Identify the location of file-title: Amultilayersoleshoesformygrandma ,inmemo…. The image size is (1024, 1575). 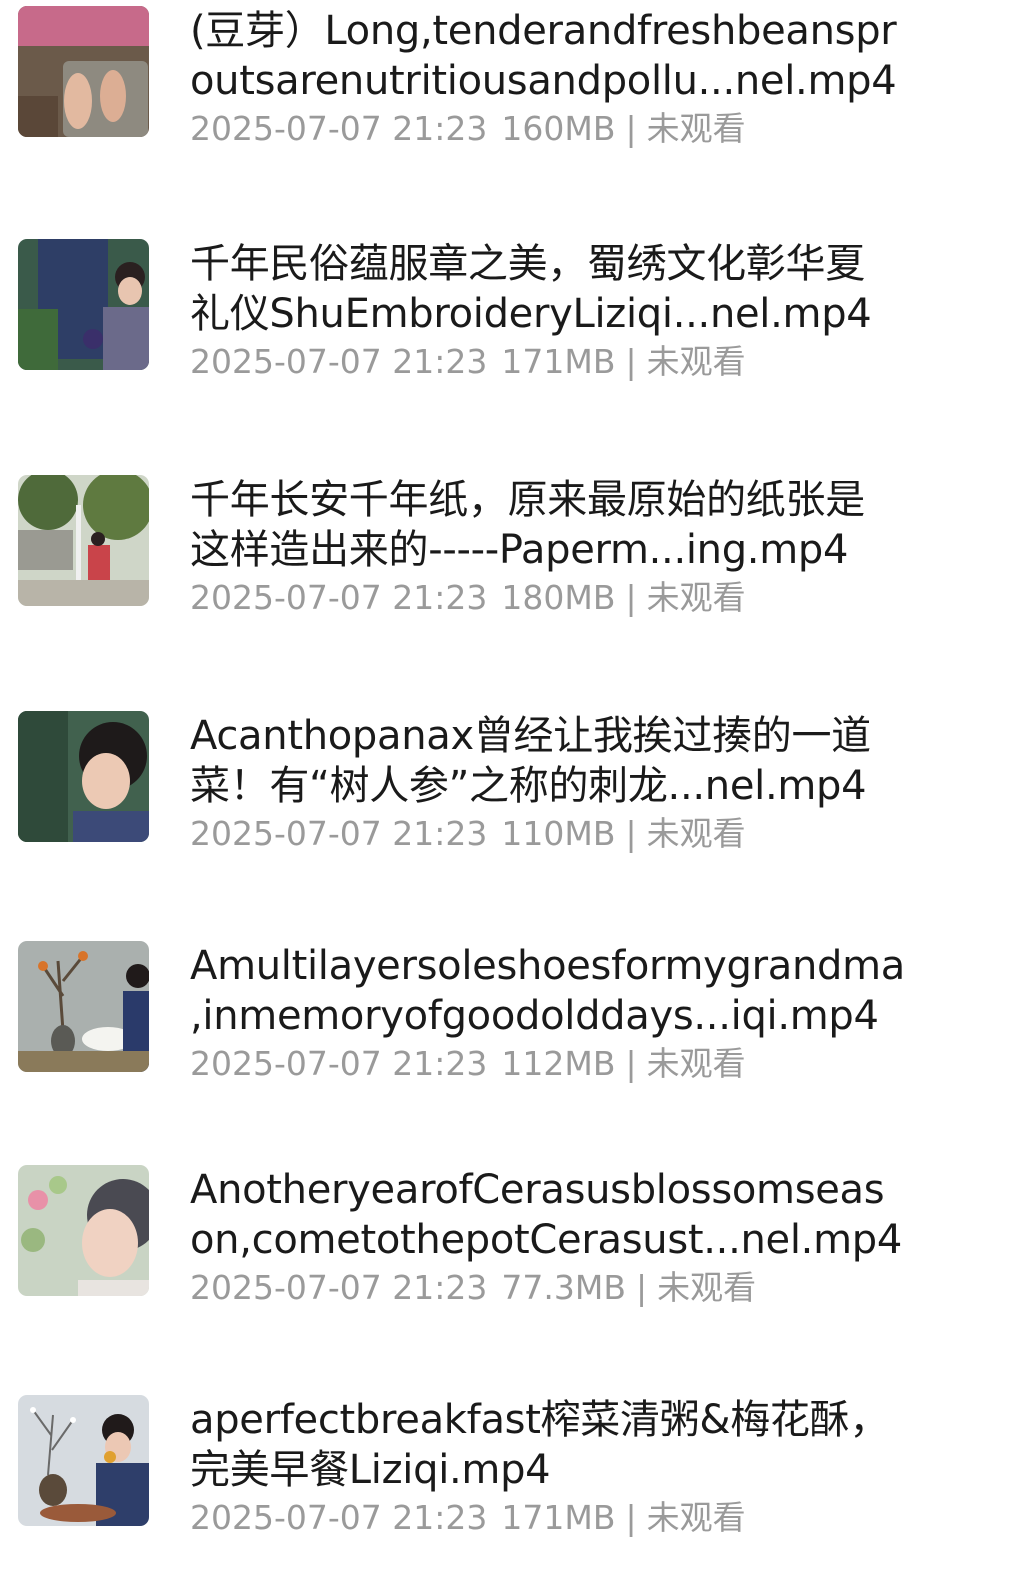
(570, 991).